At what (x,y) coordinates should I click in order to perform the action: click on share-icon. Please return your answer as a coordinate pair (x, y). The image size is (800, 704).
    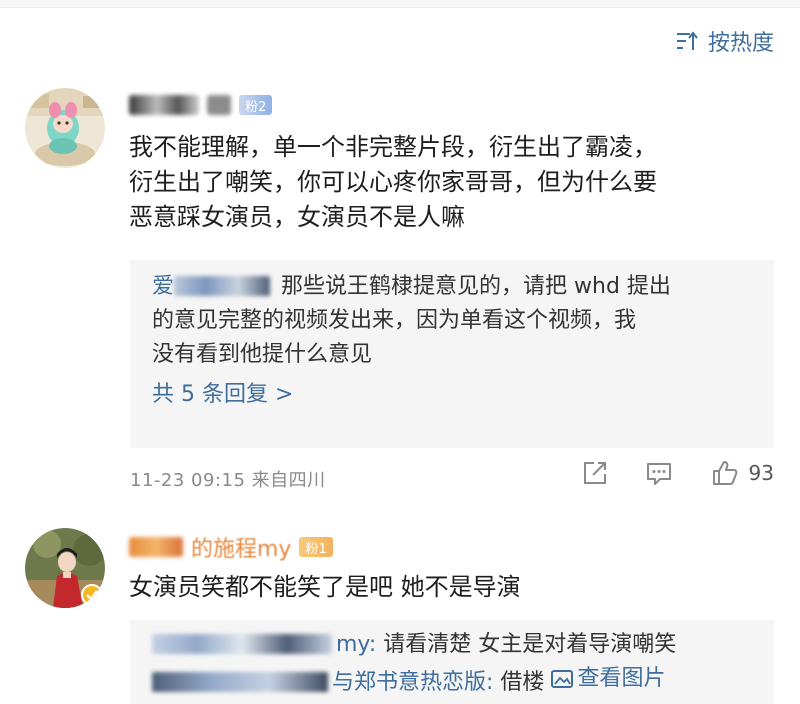
    Looking at the image, I should click on (594, 473).